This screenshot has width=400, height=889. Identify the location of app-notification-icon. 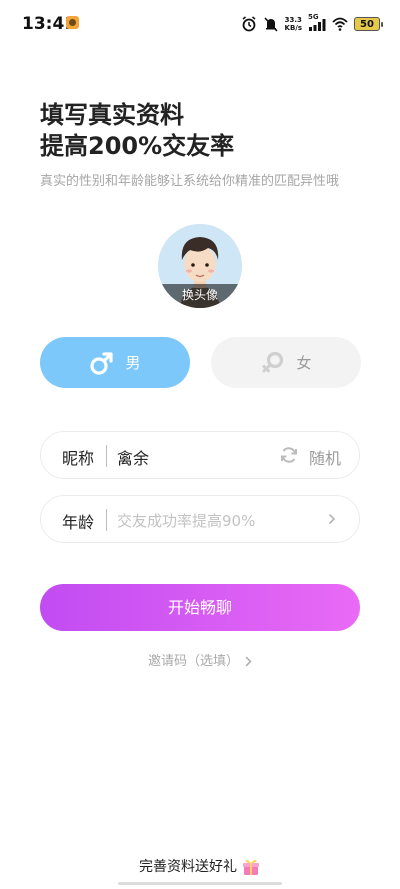
(72, 22).